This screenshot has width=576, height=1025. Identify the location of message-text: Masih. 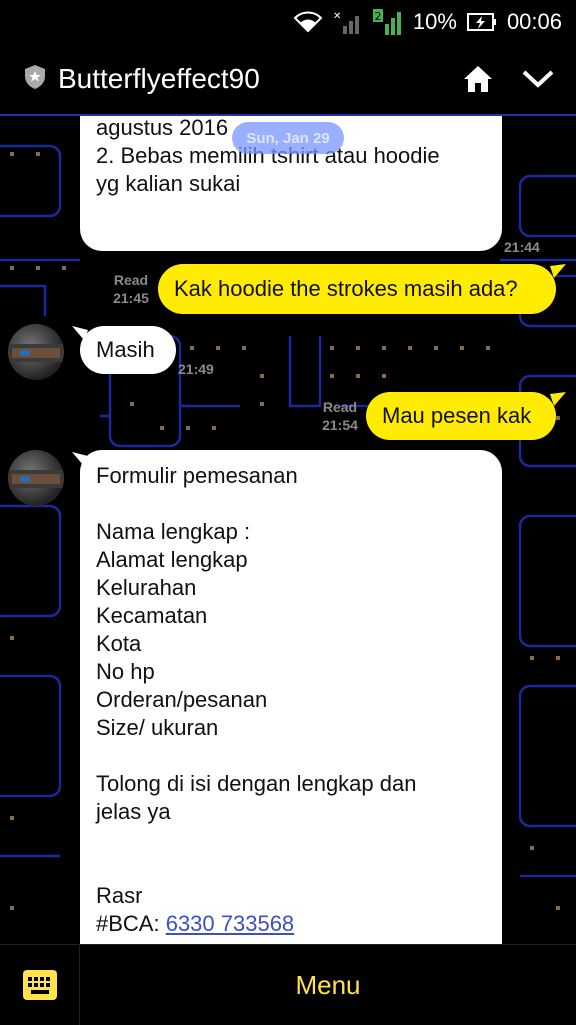
(125, 349).